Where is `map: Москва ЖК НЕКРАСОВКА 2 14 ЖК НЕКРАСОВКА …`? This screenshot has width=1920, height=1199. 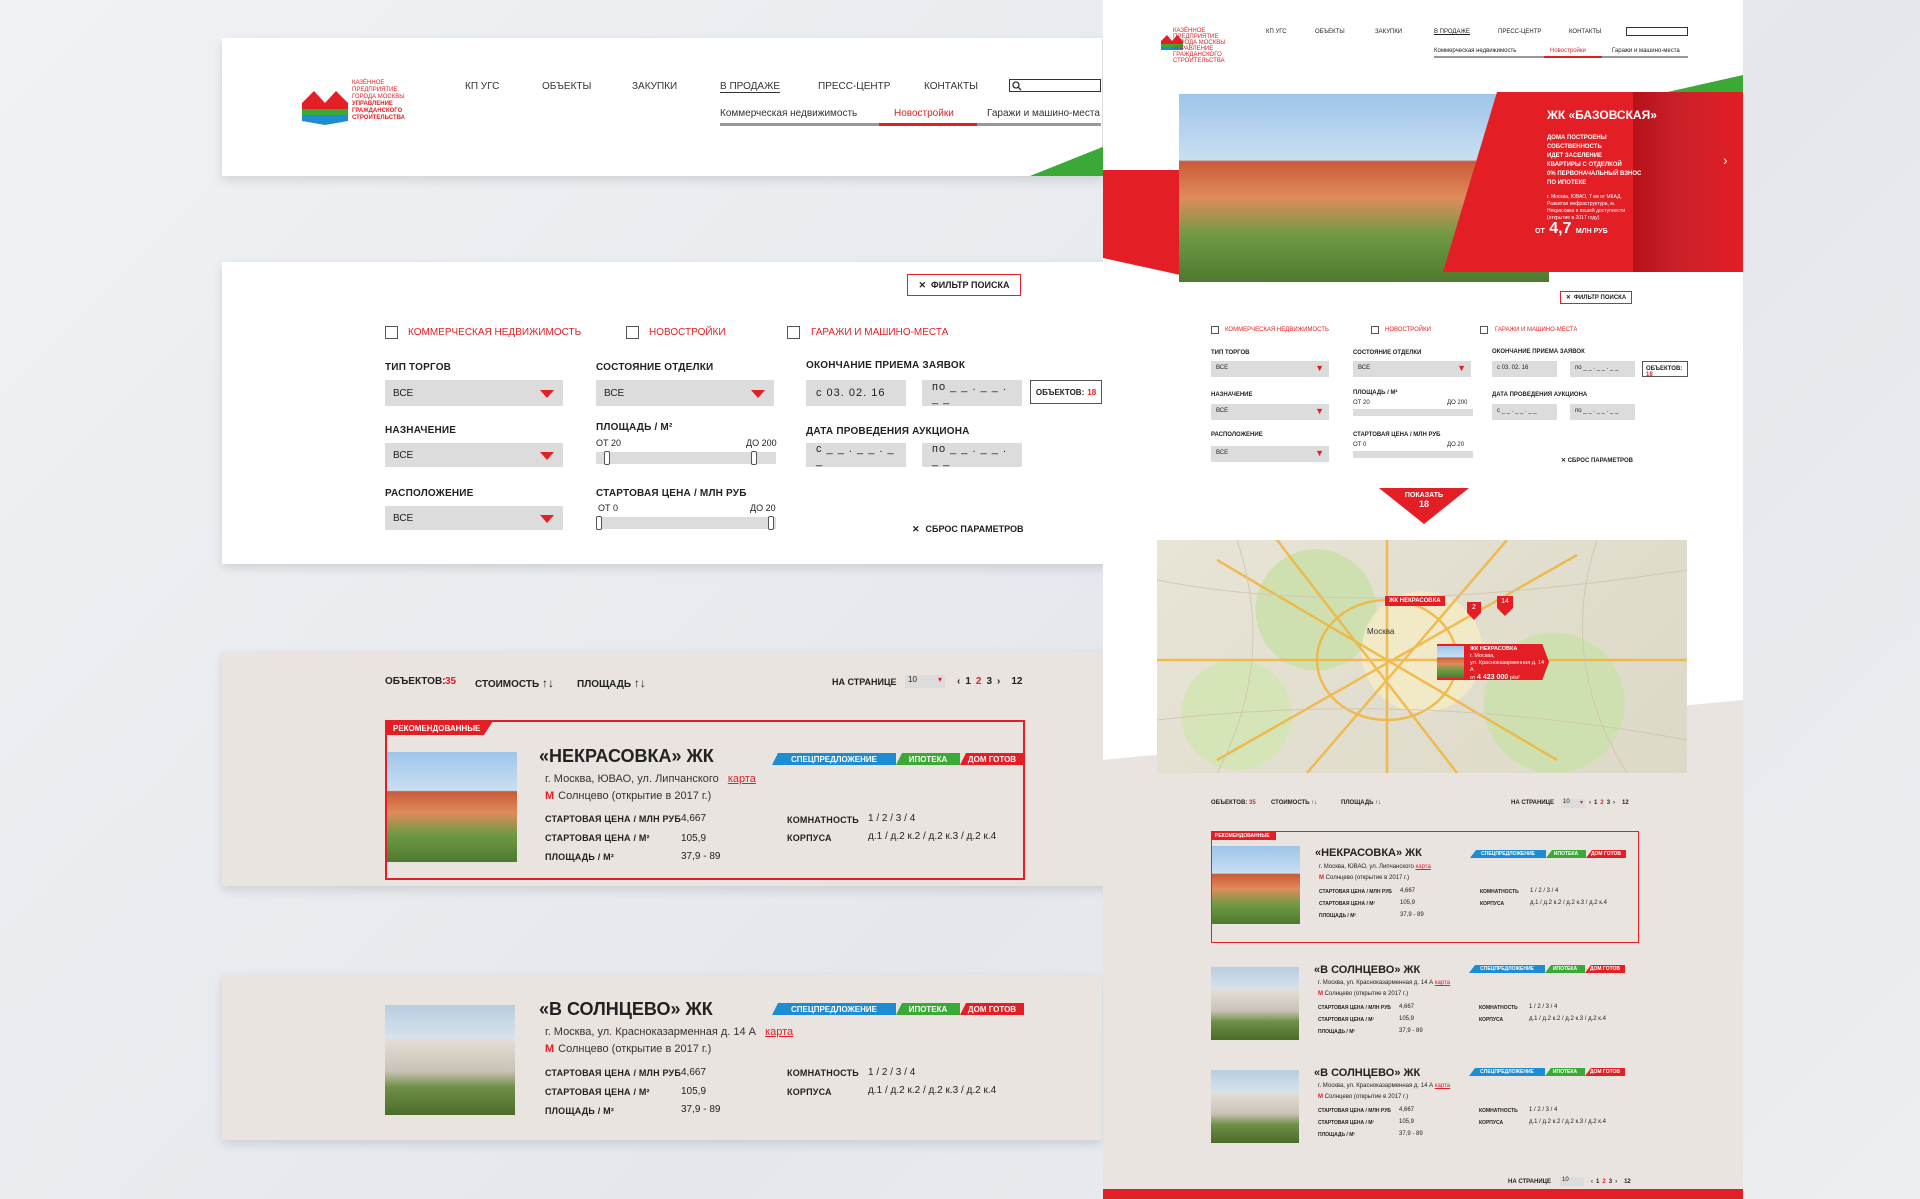
map: Москва ЖК НЕКРАСОВКА 2 14 ЖК НЕКРАСОВКА … is located at coordinates (1422, 656).